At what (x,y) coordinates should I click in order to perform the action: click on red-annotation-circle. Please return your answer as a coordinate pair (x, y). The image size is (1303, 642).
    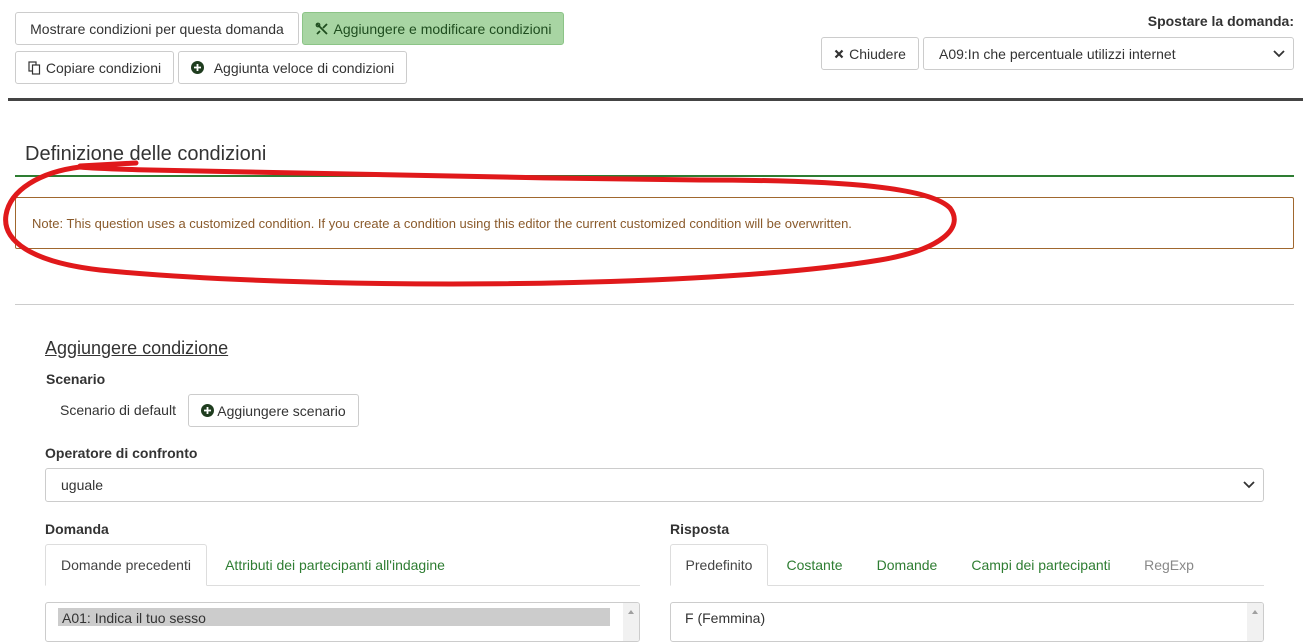
    Looking at the image, I should click on (480, 223).